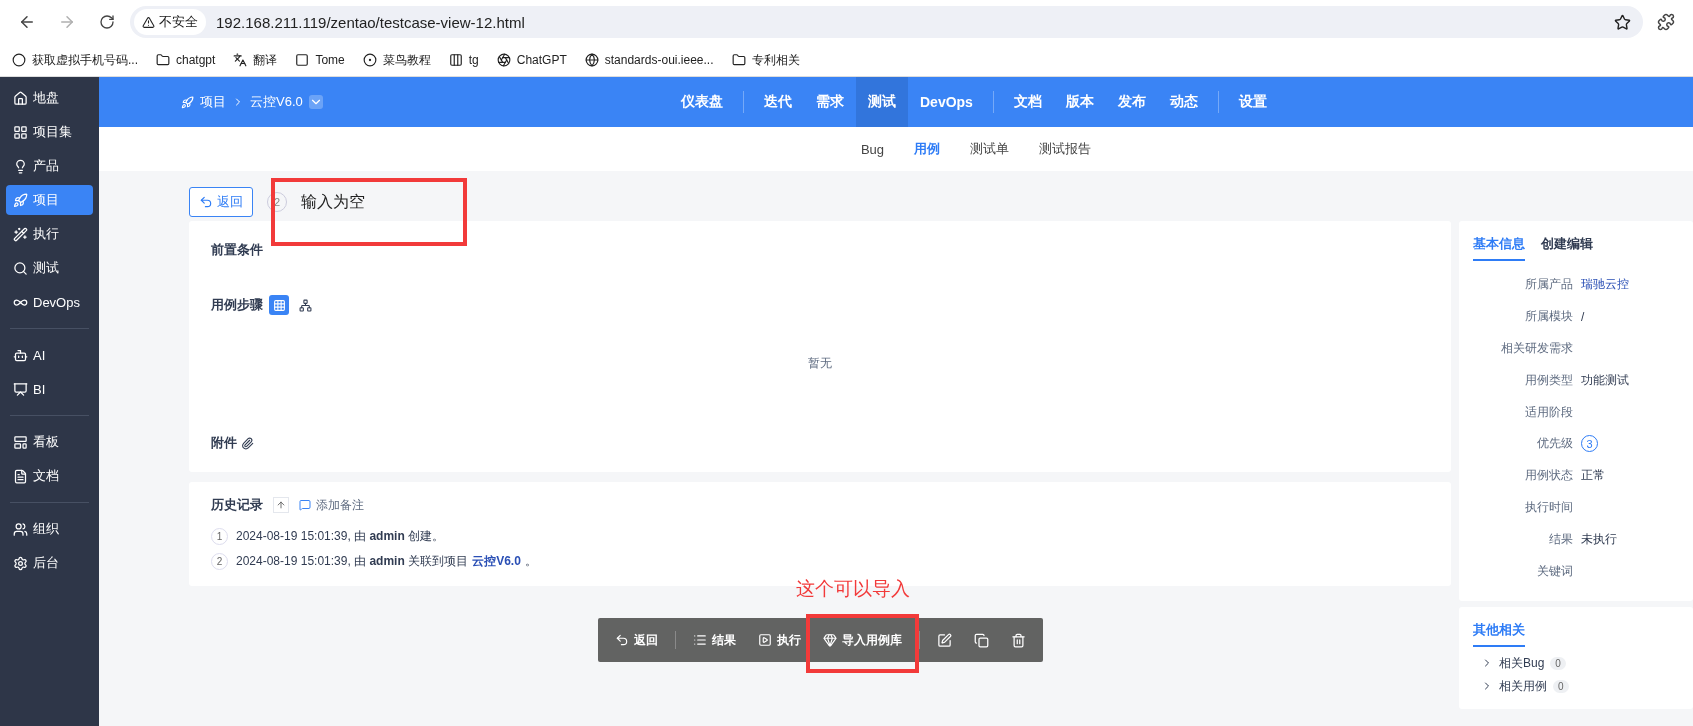 The width and height of the screenshot is (1693, 726). Describe the element at coordinates (1548, 285) in the screenshot. I see `field-label: 所属产品` at that location.